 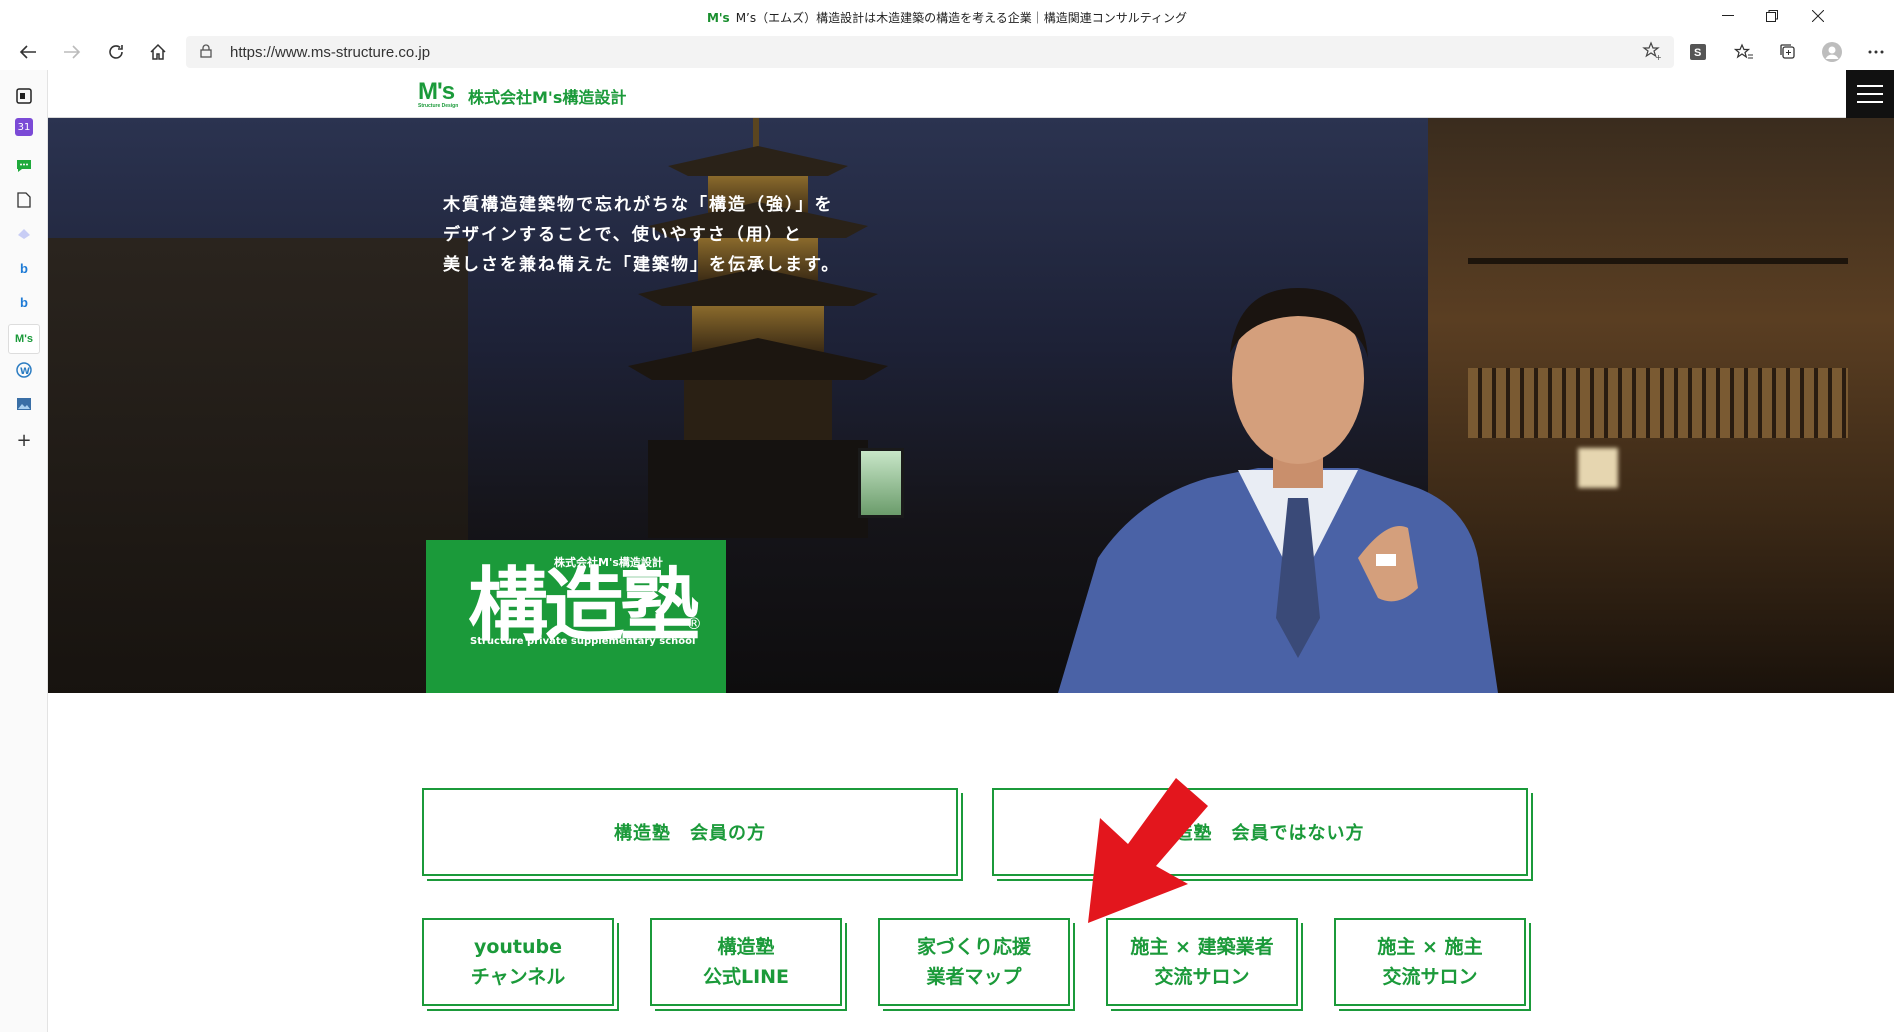 What do you see at coordinates (547, 96) in the screenshot?
I see `company-name: 株式会社M's構造設計` at bounding box center [547, 96].